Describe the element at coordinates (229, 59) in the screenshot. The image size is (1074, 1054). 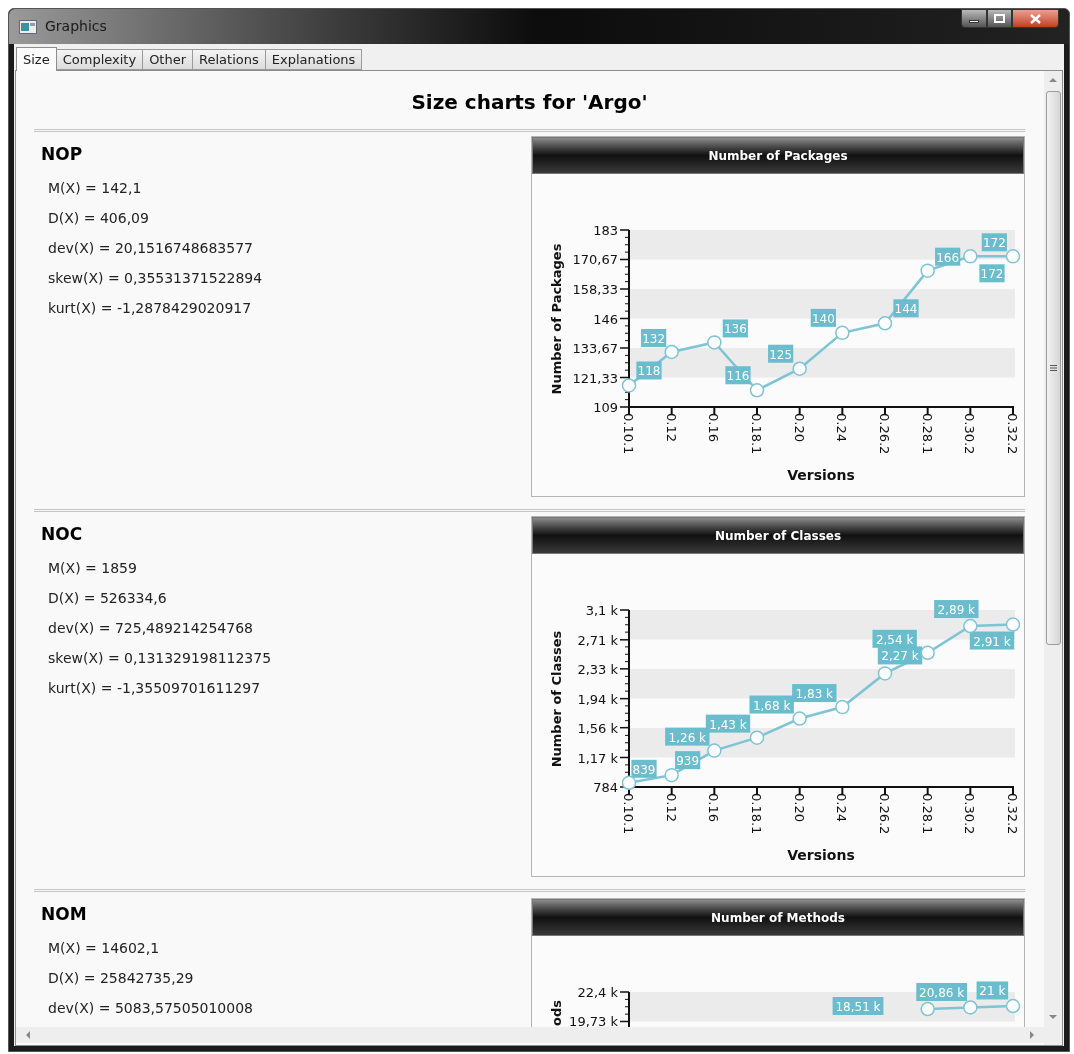
I see `tab: Relations` at that location.